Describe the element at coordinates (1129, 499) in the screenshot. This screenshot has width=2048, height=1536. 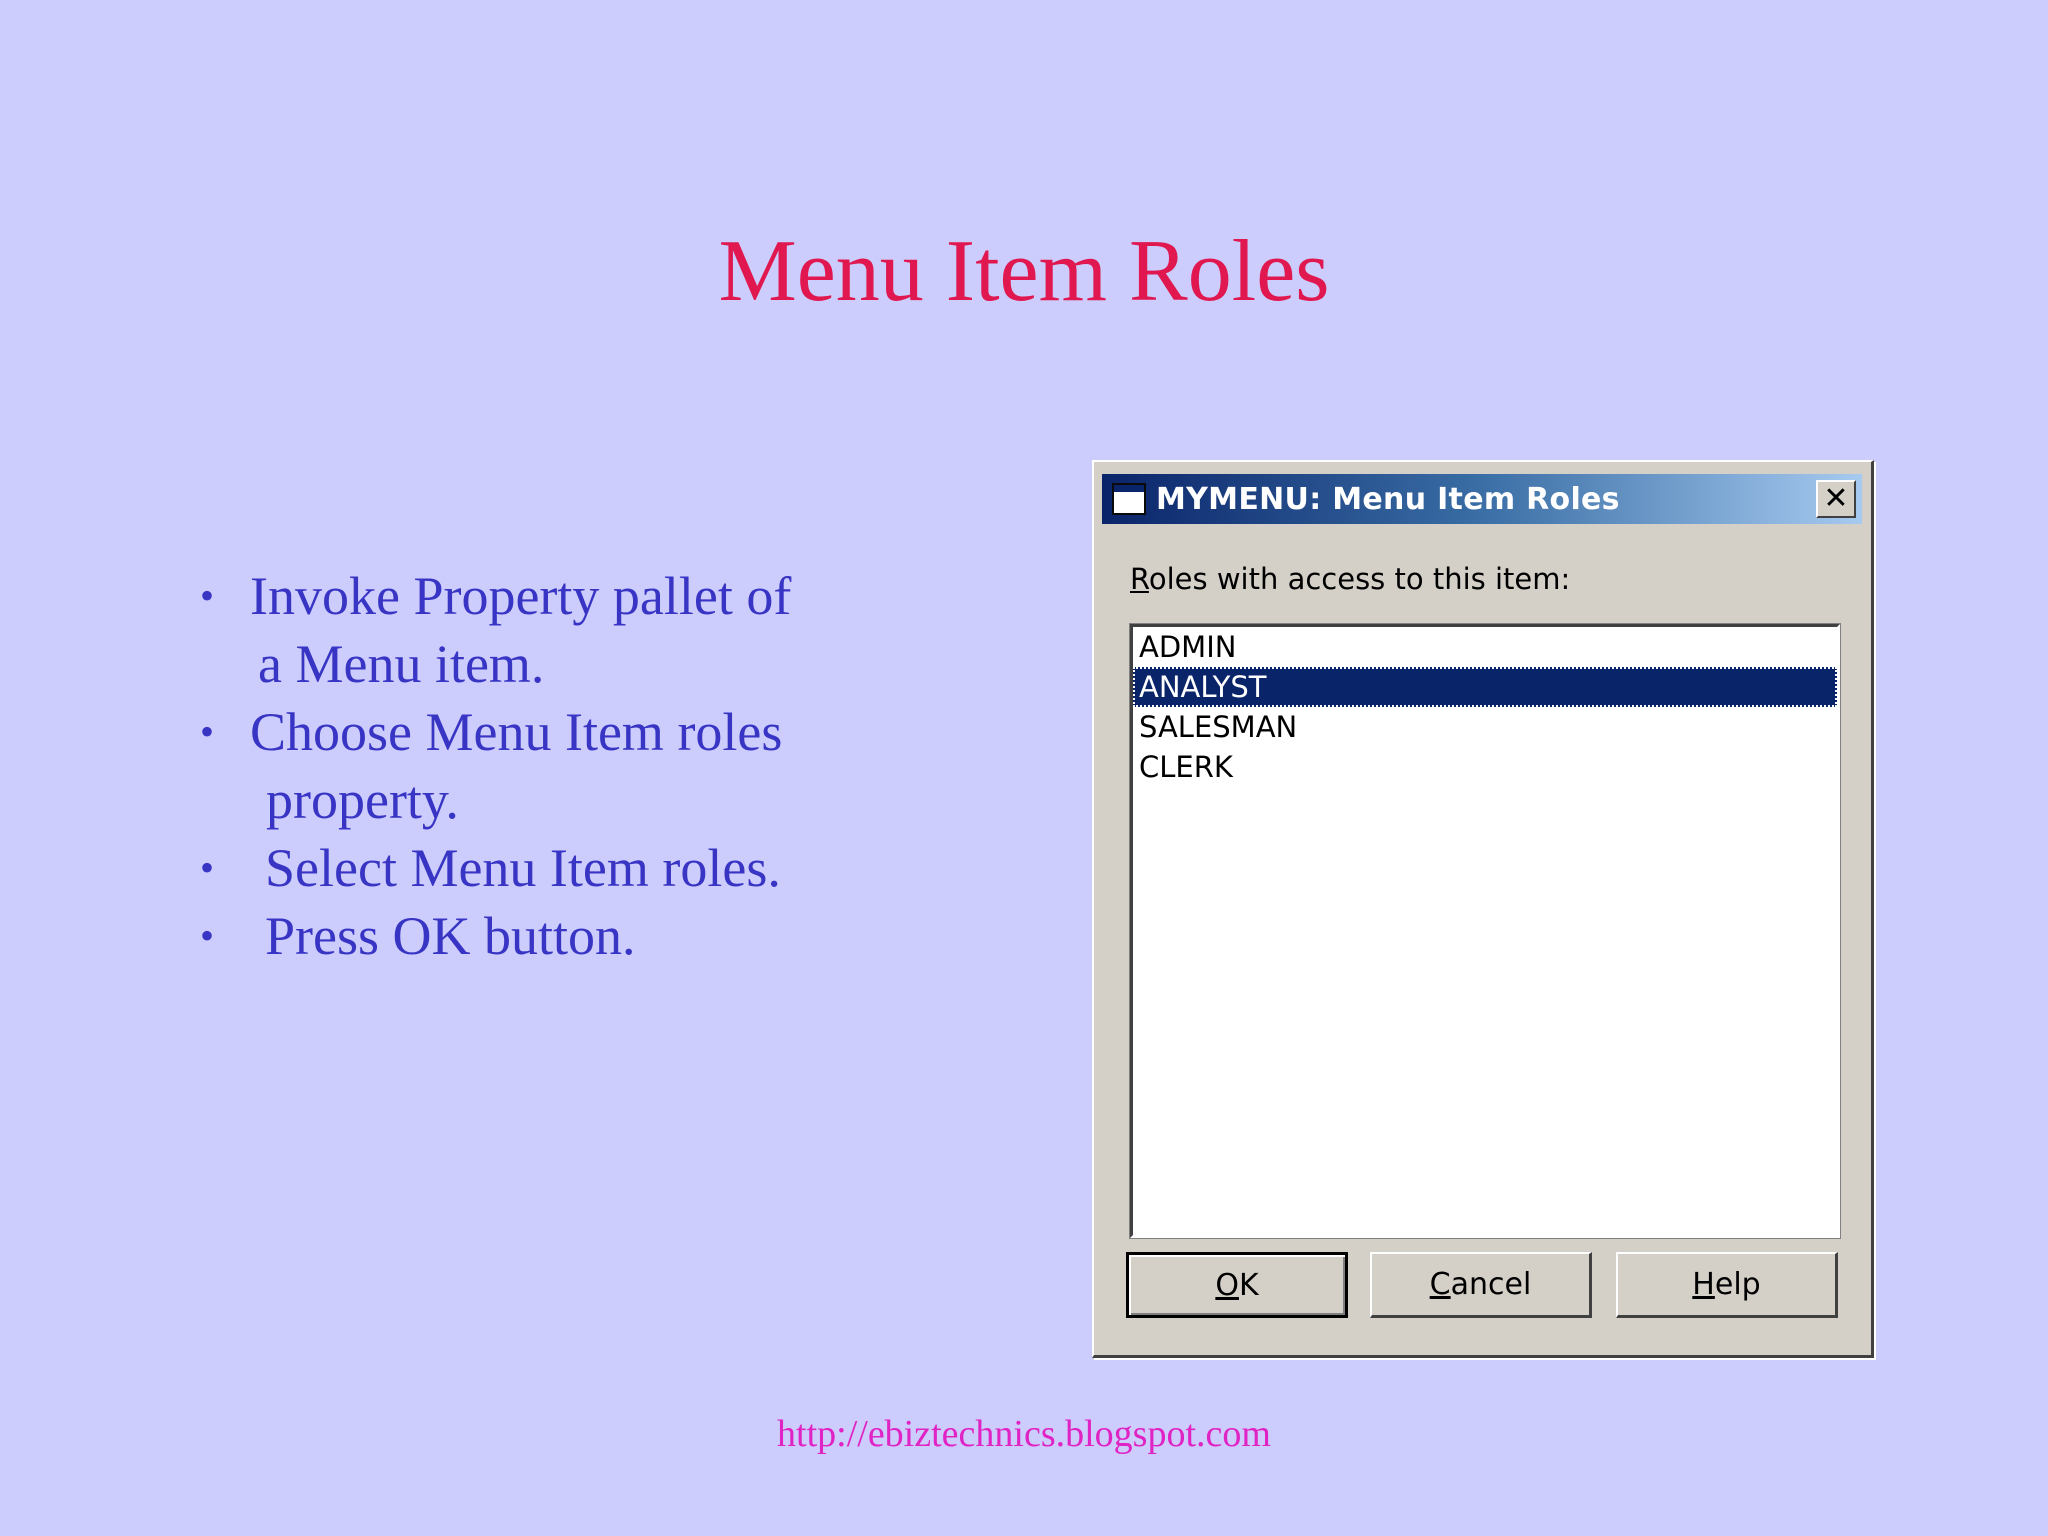
I see `window-icon` at that location.